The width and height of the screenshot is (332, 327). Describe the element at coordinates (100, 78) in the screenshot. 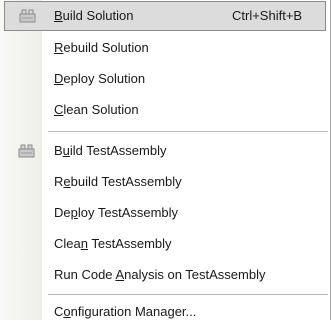

I see `menu-item-label: Deploy Solution` at that location.